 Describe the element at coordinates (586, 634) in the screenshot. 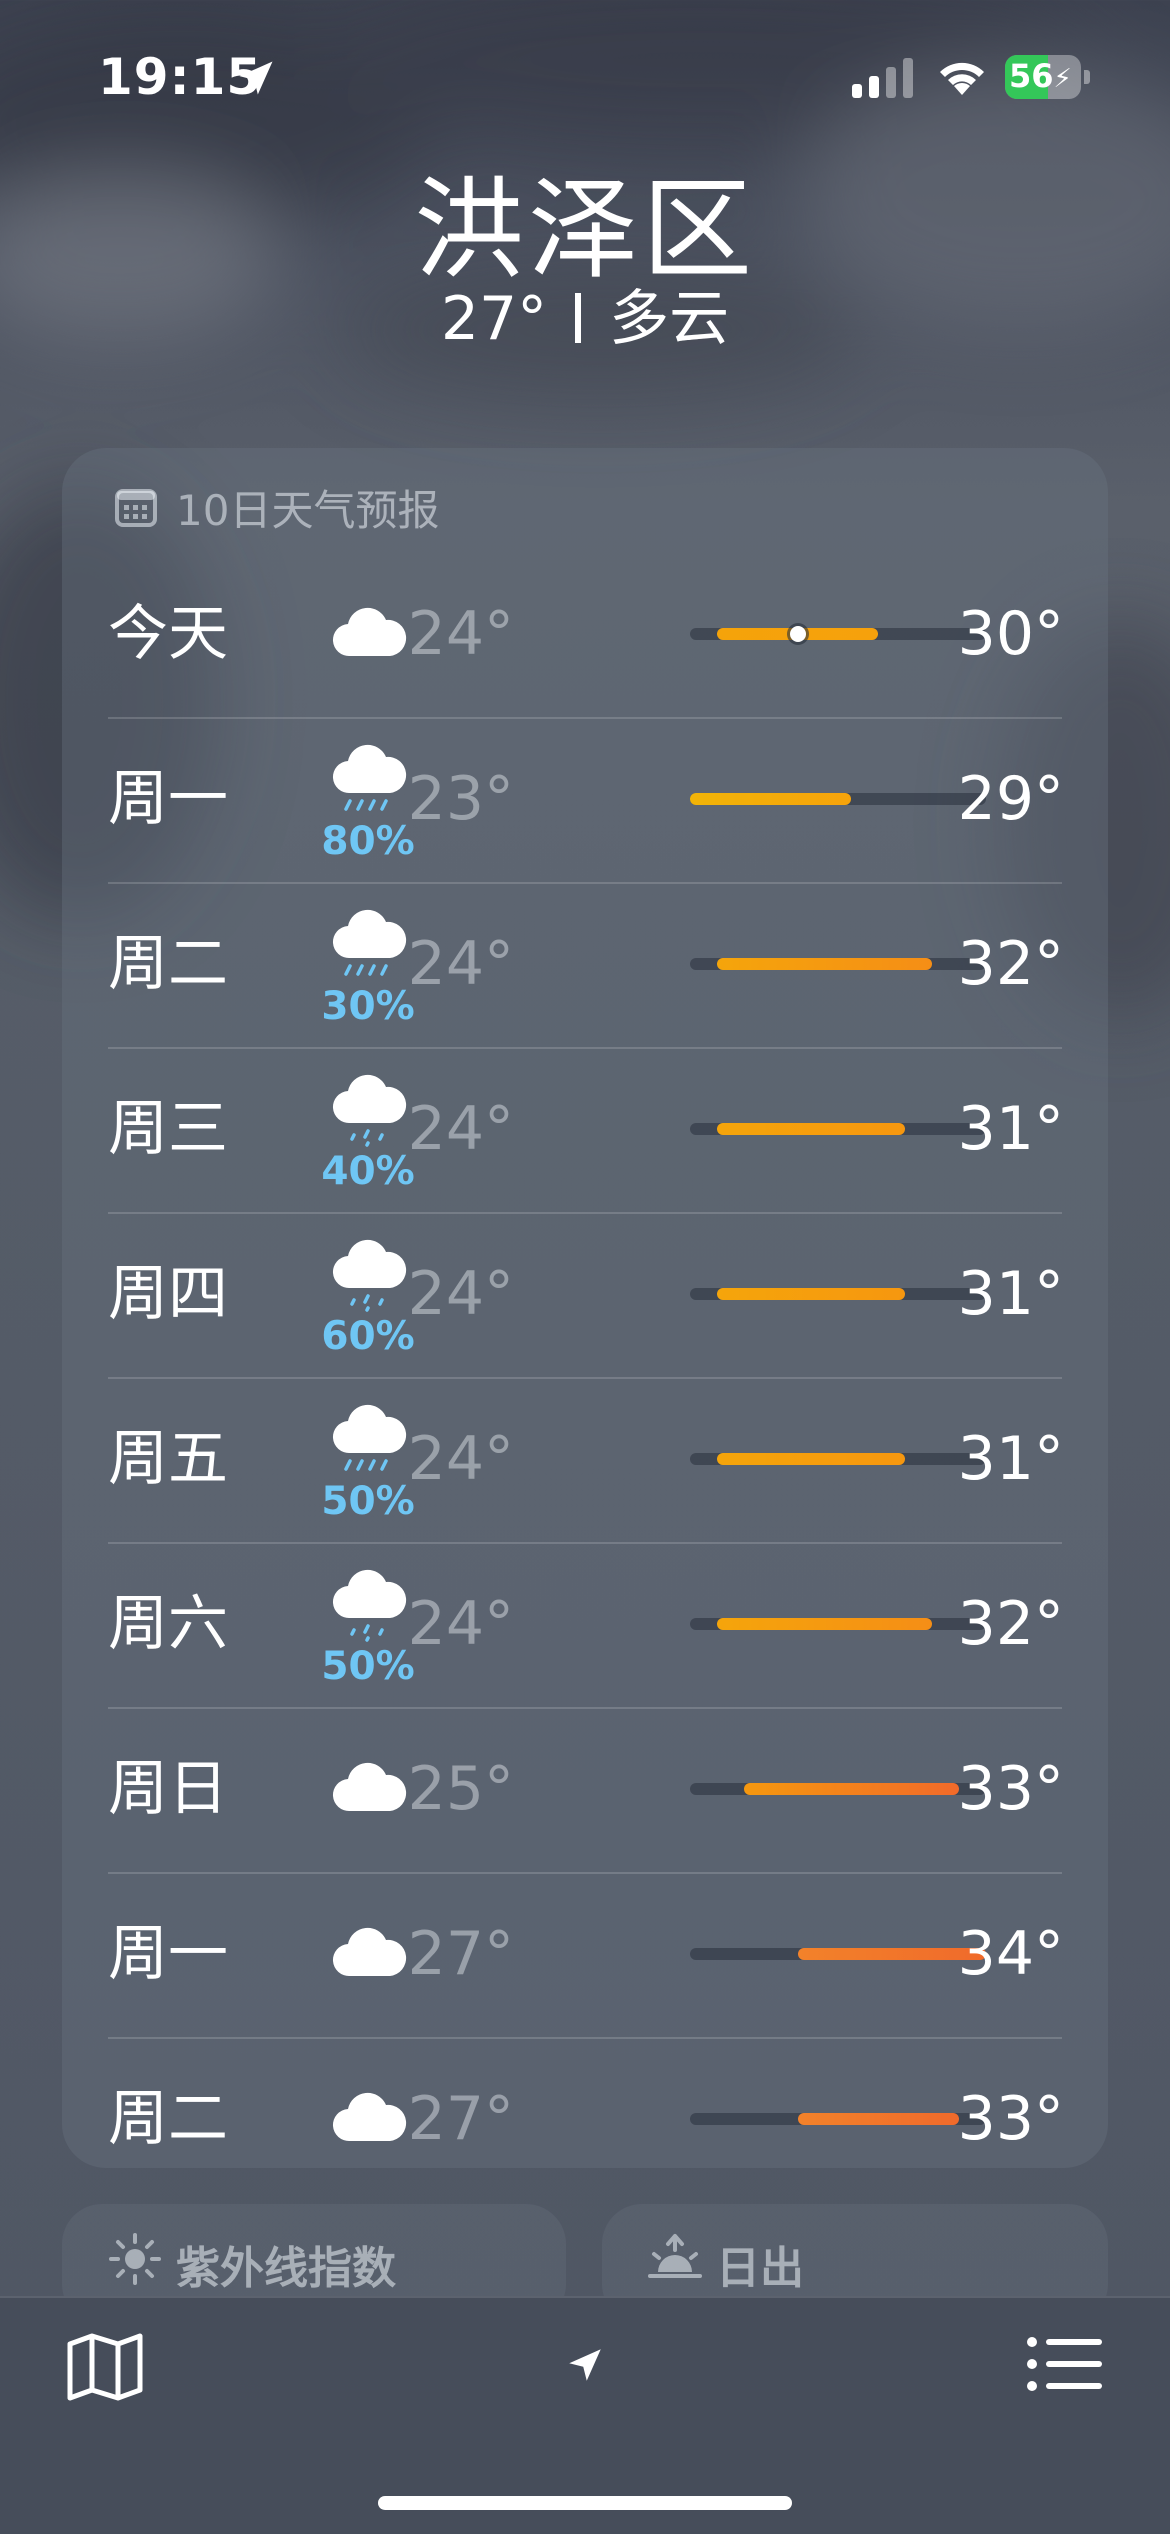

I see `forecast-row: 今天 24° 30°` at that location.